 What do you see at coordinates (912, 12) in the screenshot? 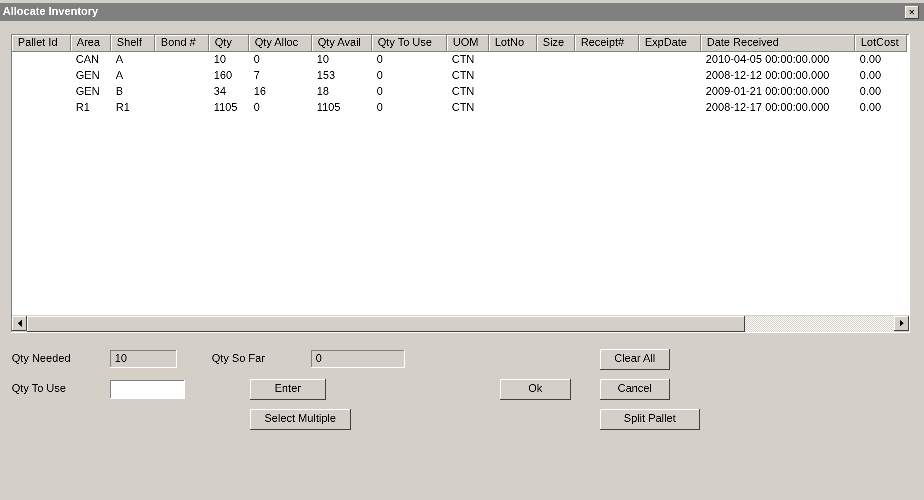
I see `close-button: ×` at bounding box center [912, 12].